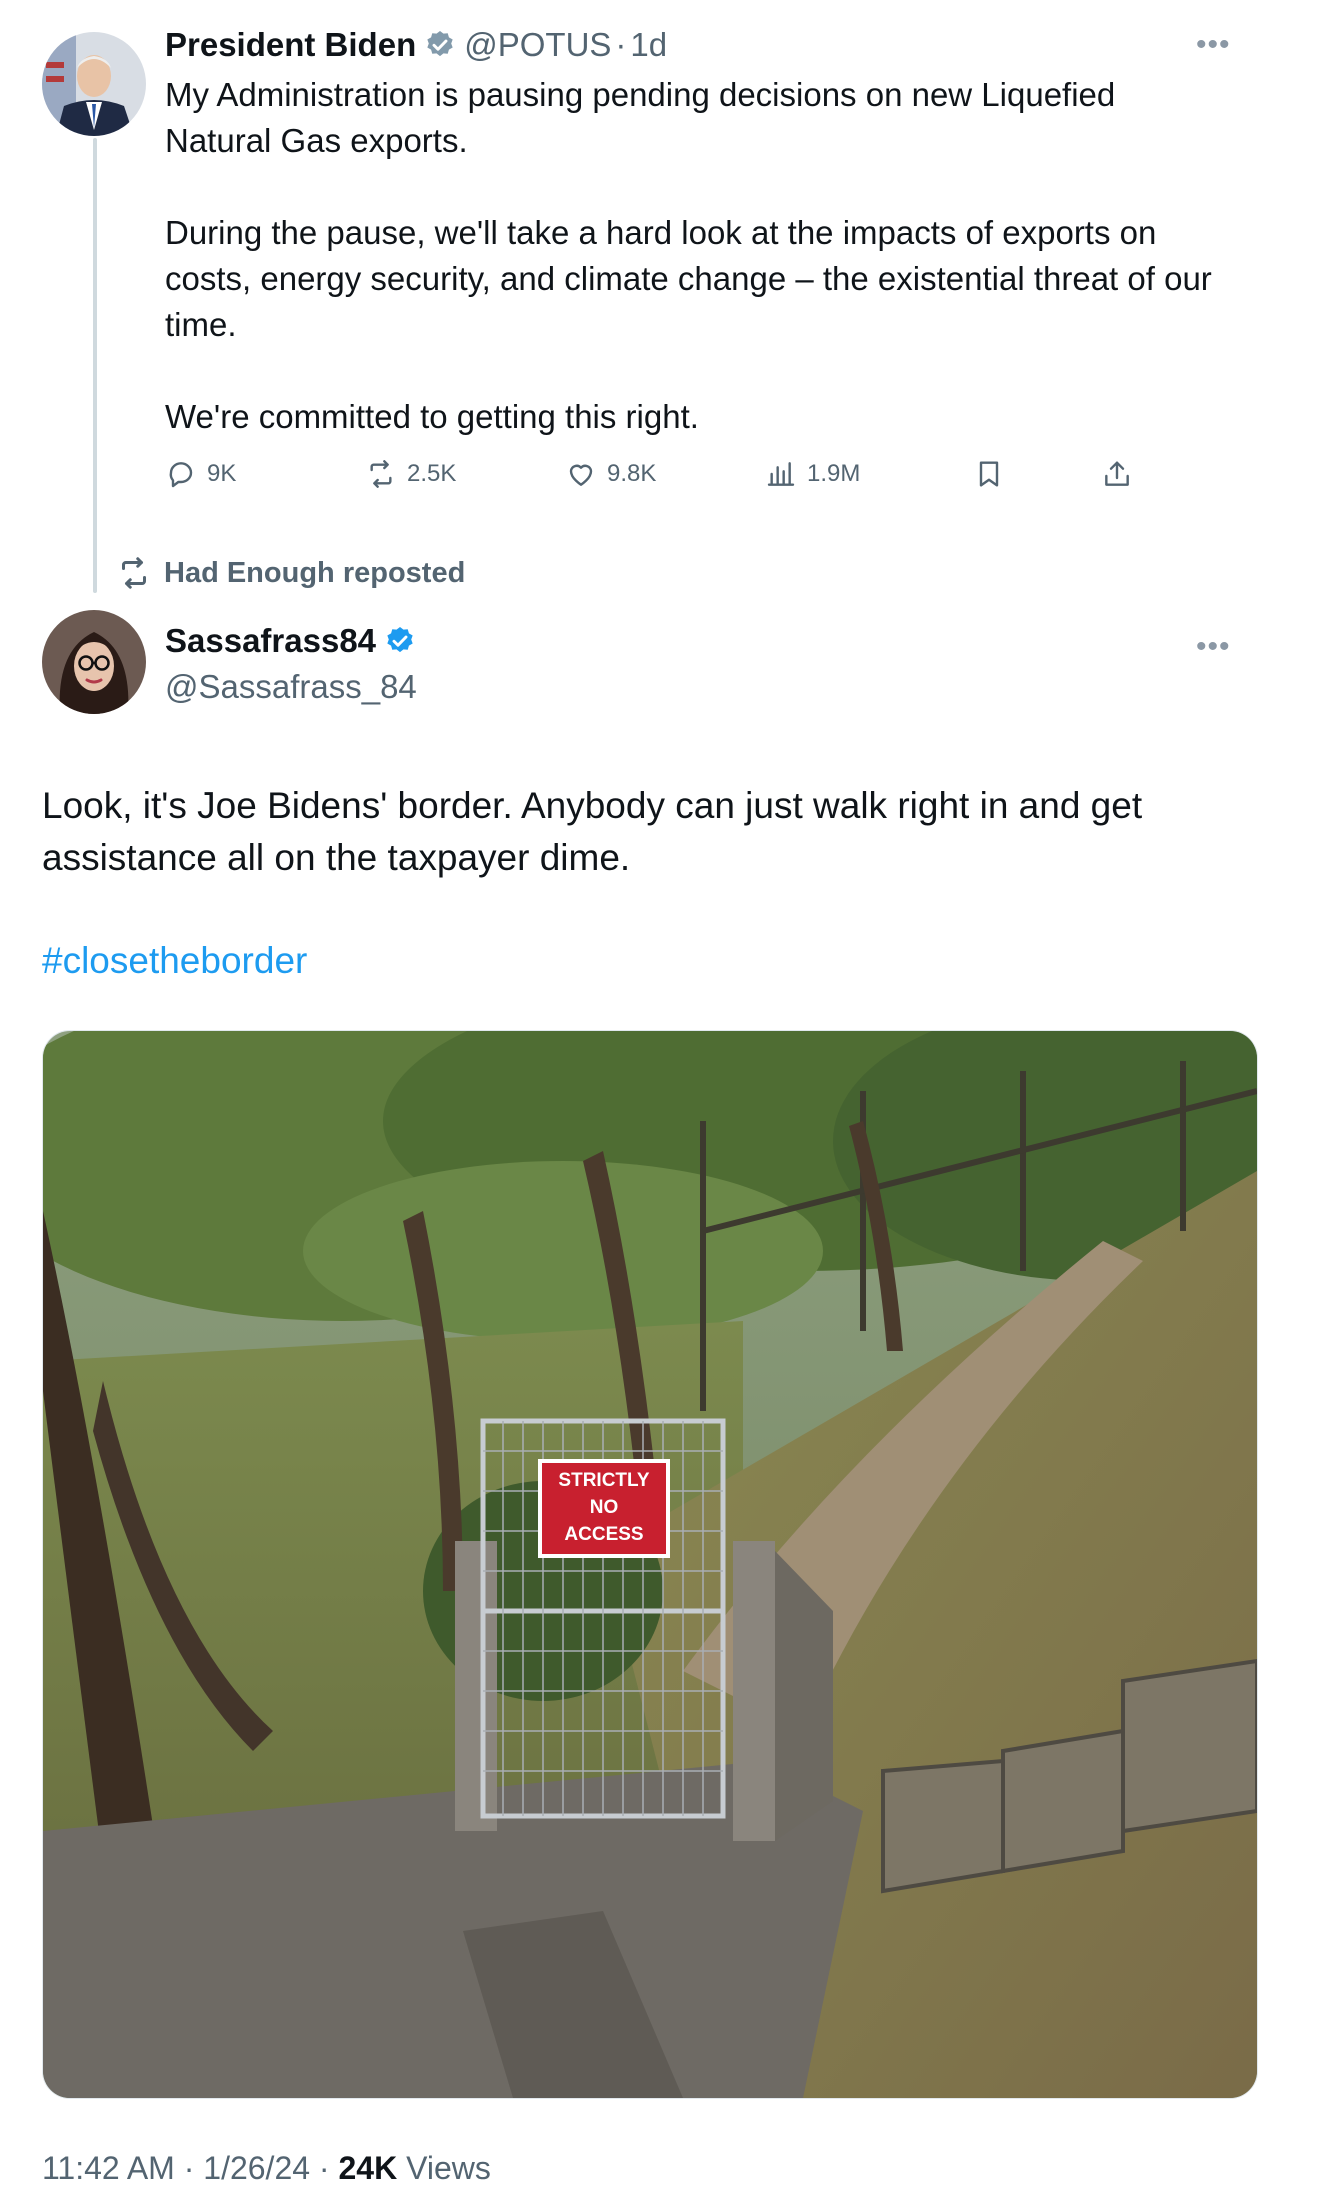 Image resolution: width=1317 pixels, height=2208 pixels. I want to click on sign-line-1: STRICTLY, so click(604, 1480).